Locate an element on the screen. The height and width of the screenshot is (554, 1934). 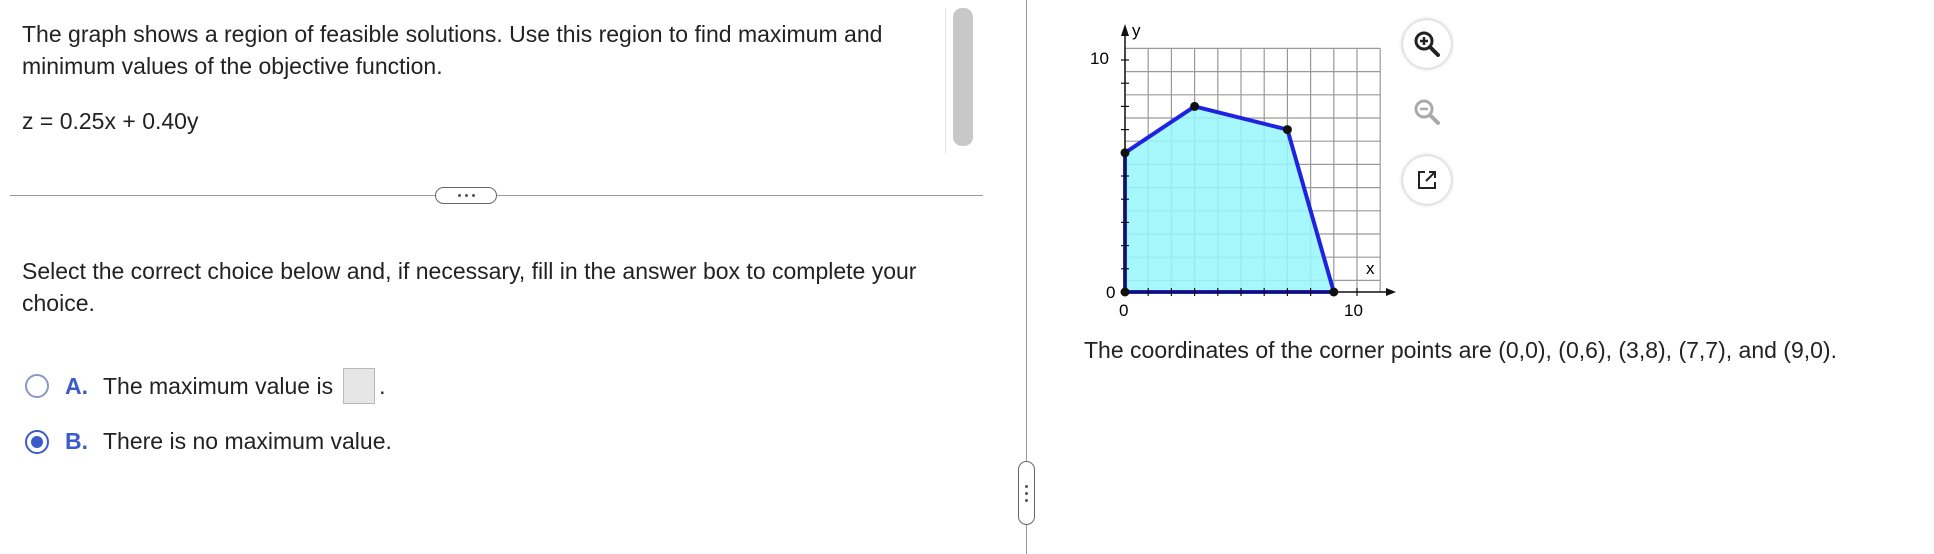
feasible-region is located at coordinates (1229, 199).